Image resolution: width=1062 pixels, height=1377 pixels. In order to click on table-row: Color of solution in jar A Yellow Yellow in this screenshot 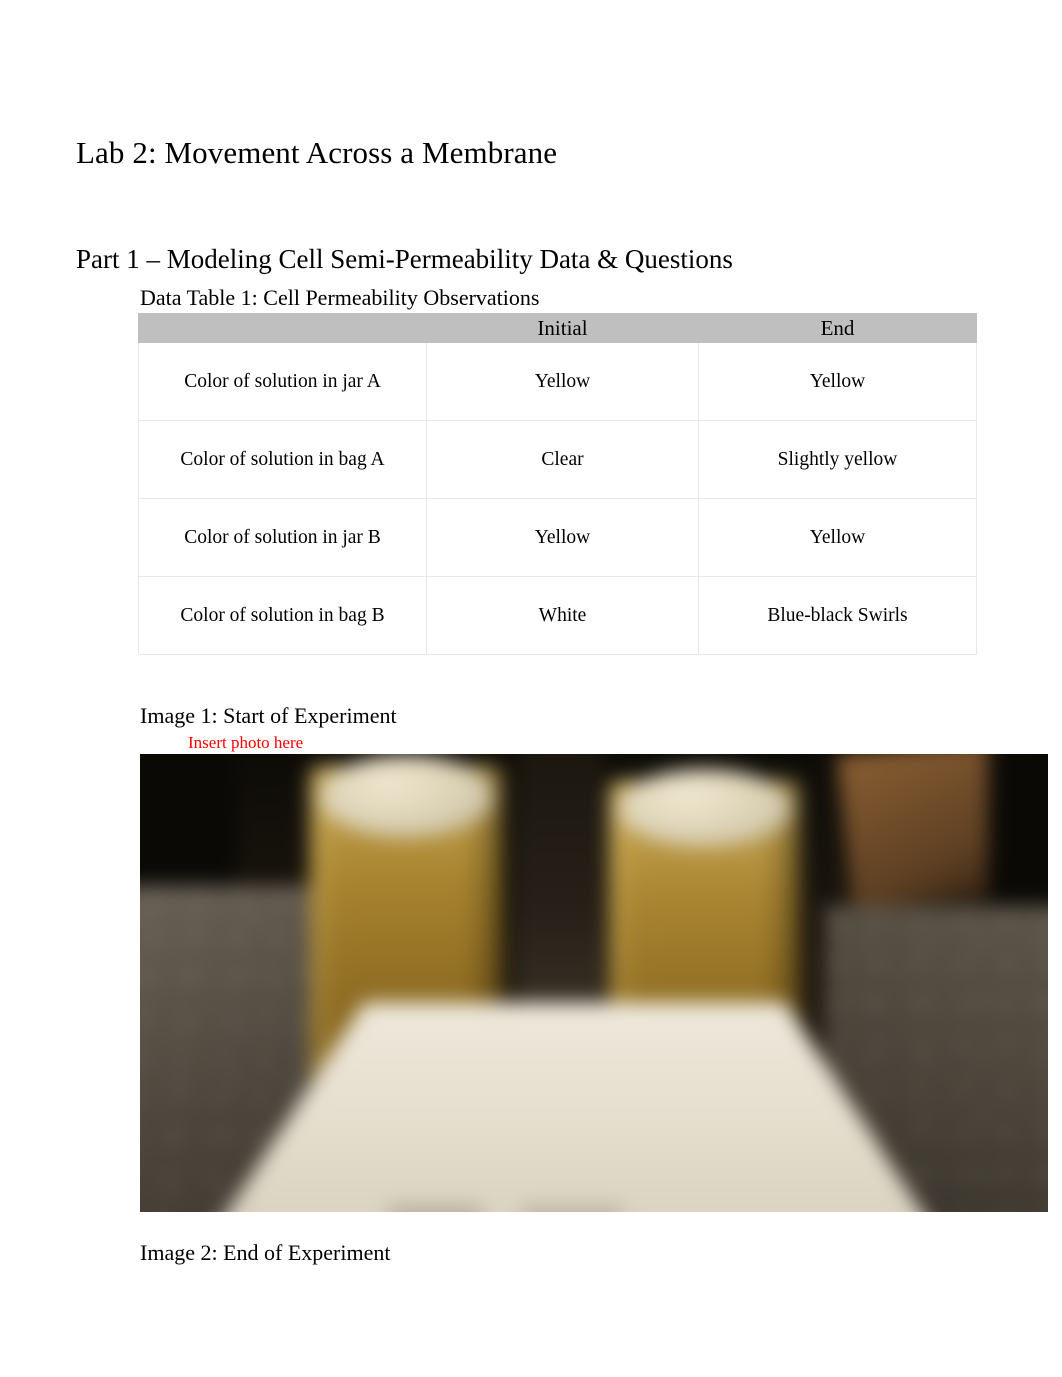, I will do `click(557, 381)`.